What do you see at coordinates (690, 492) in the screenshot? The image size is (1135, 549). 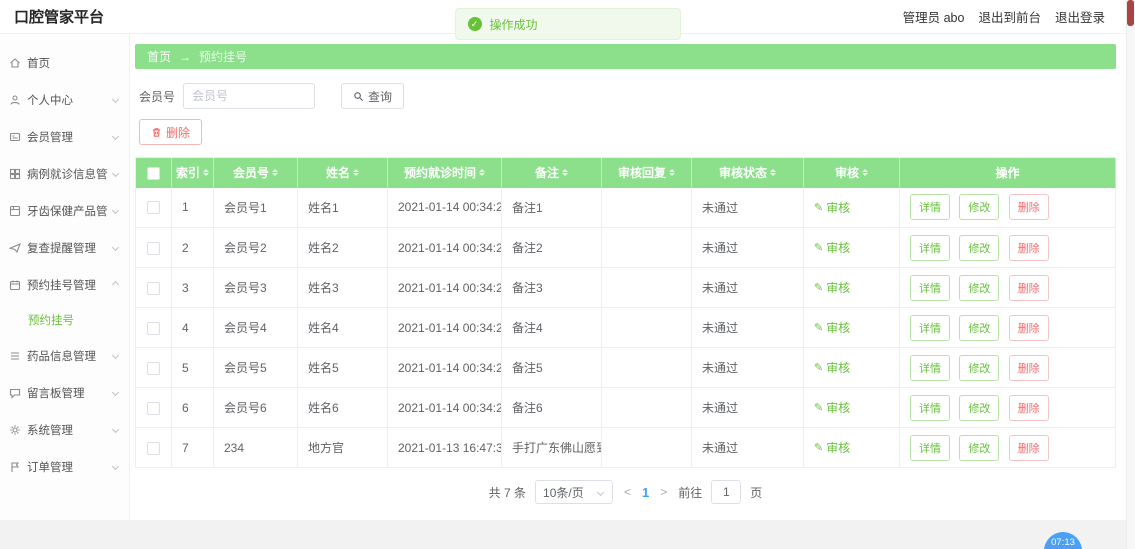 I see `goto-label: 前往` at bounding box center [690, 492].